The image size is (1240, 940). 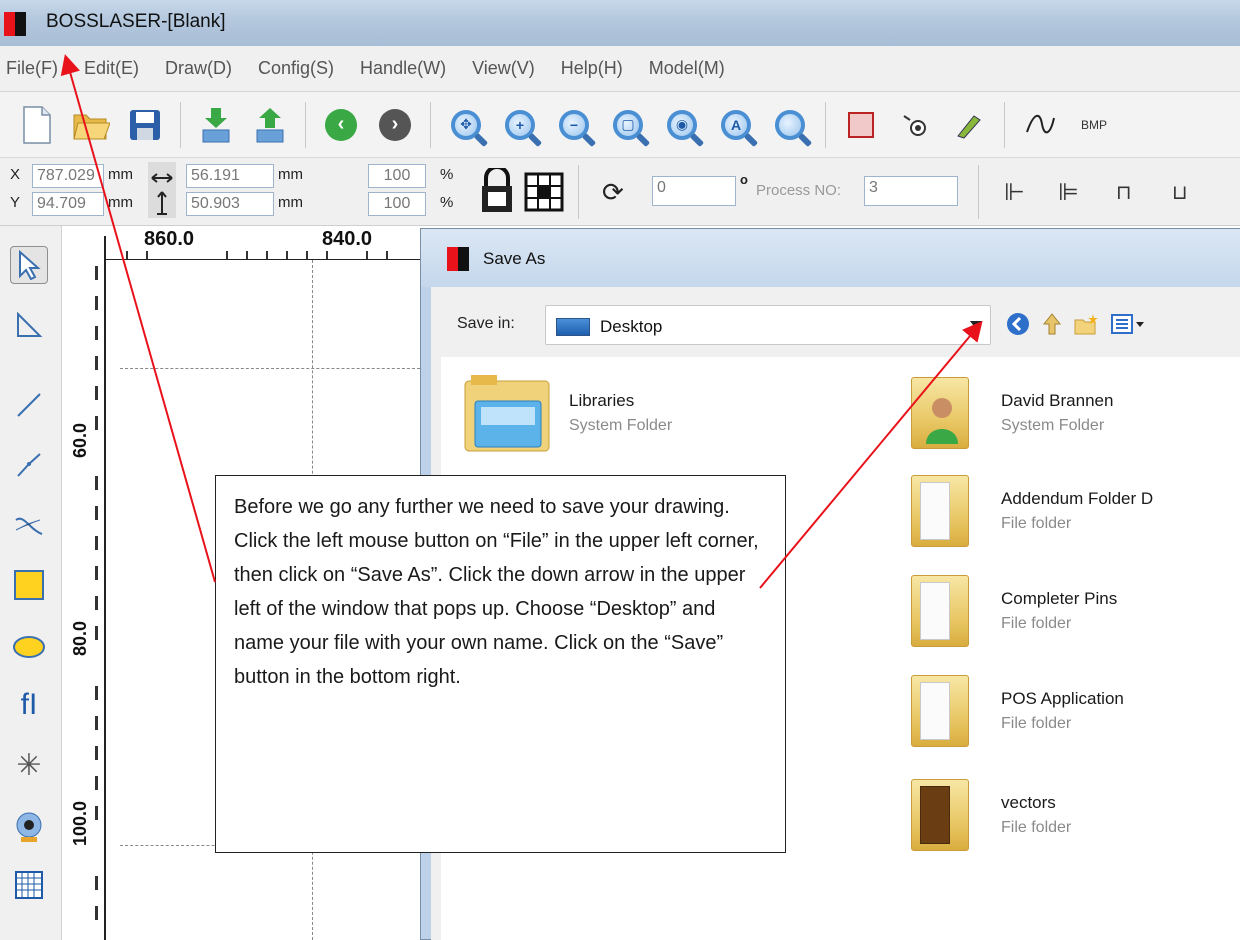 I want to click on size-lock-toggle, so click(x=162, y=190).